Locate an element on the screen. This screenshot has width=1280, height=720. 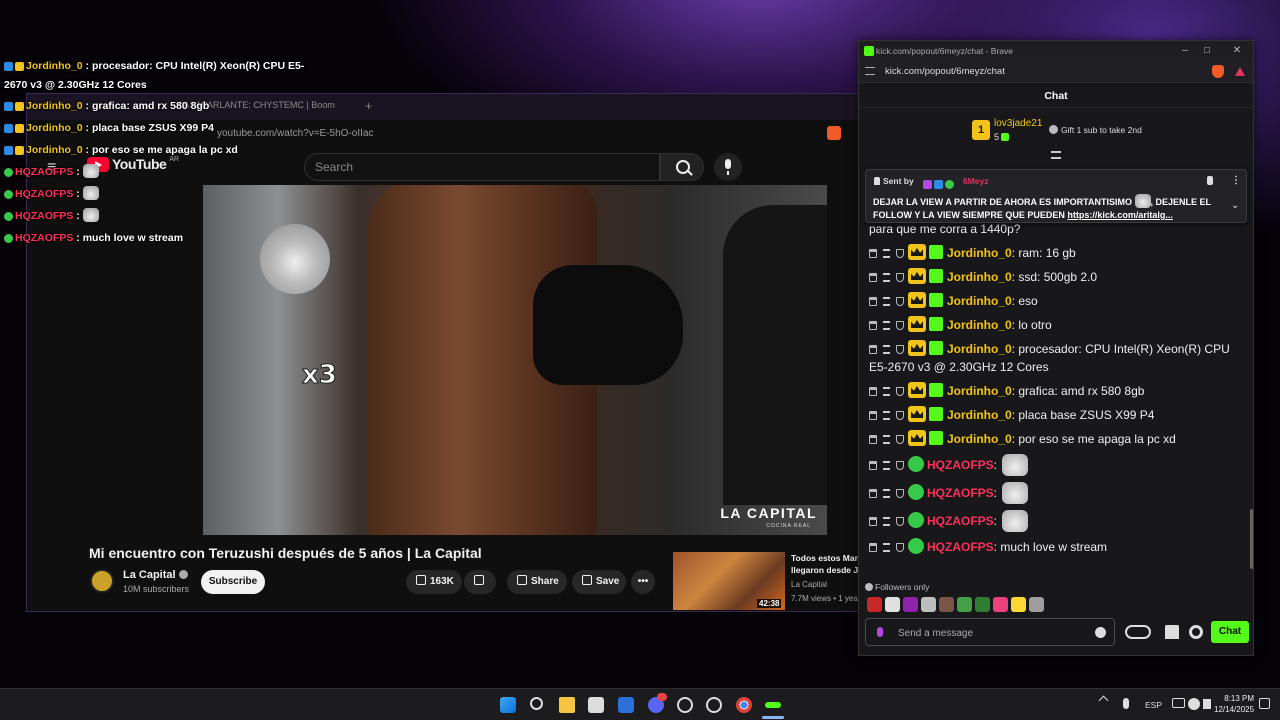
close-icon: ✕ is located at coordinates (1237, 51).